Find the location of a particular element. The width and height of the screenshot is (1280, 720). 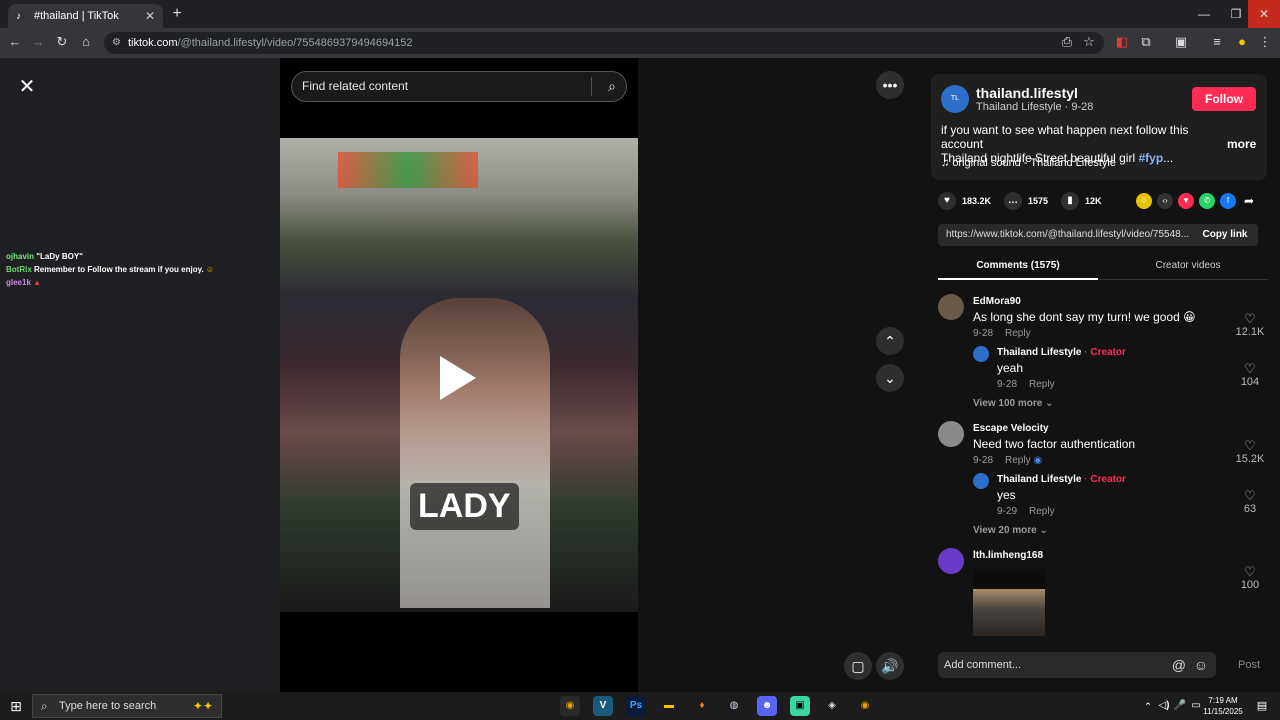

tab-creator-videos: Creator videos is located at coordinates (1188, 268).